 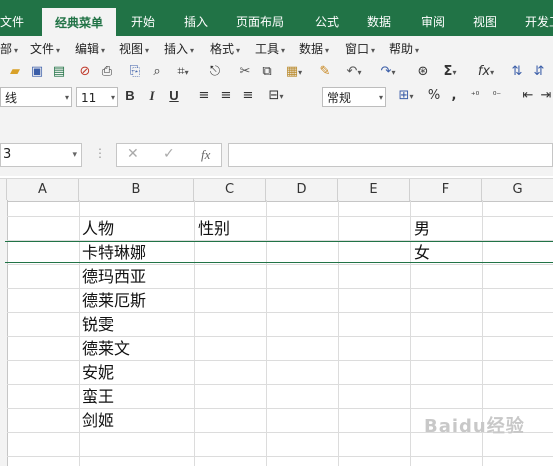 What do you see at coordinates (114, 301) in the screenshot?
I see `cell-character: 德莱厄斯` at bounding box center [114, 301].